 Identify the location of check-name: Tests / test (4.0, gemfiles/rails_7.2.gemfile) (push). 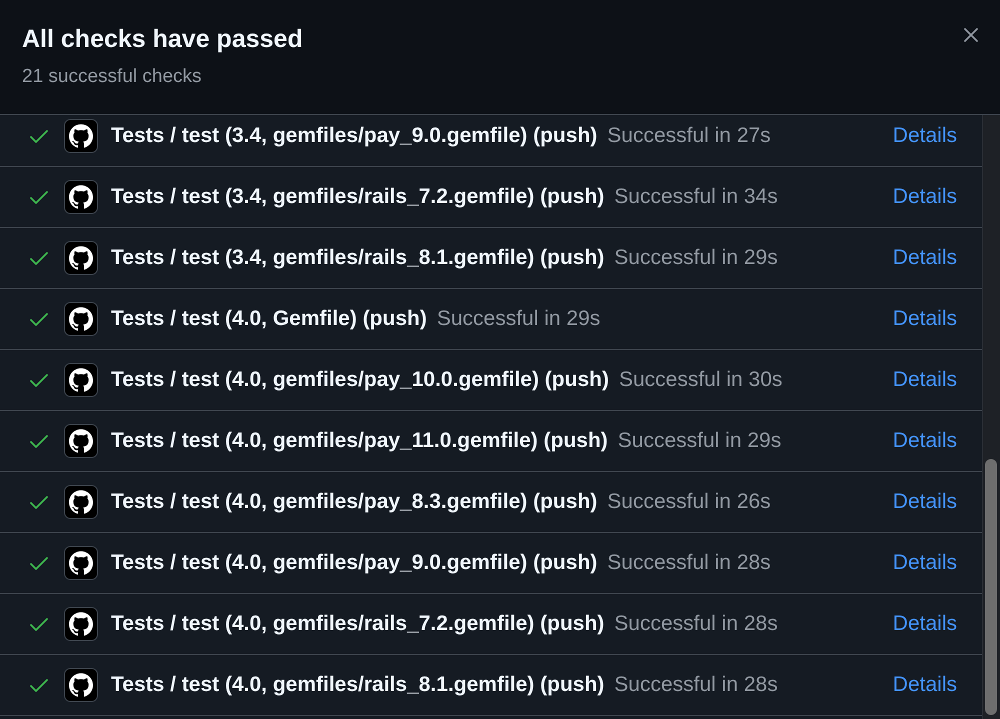
(357, 624).